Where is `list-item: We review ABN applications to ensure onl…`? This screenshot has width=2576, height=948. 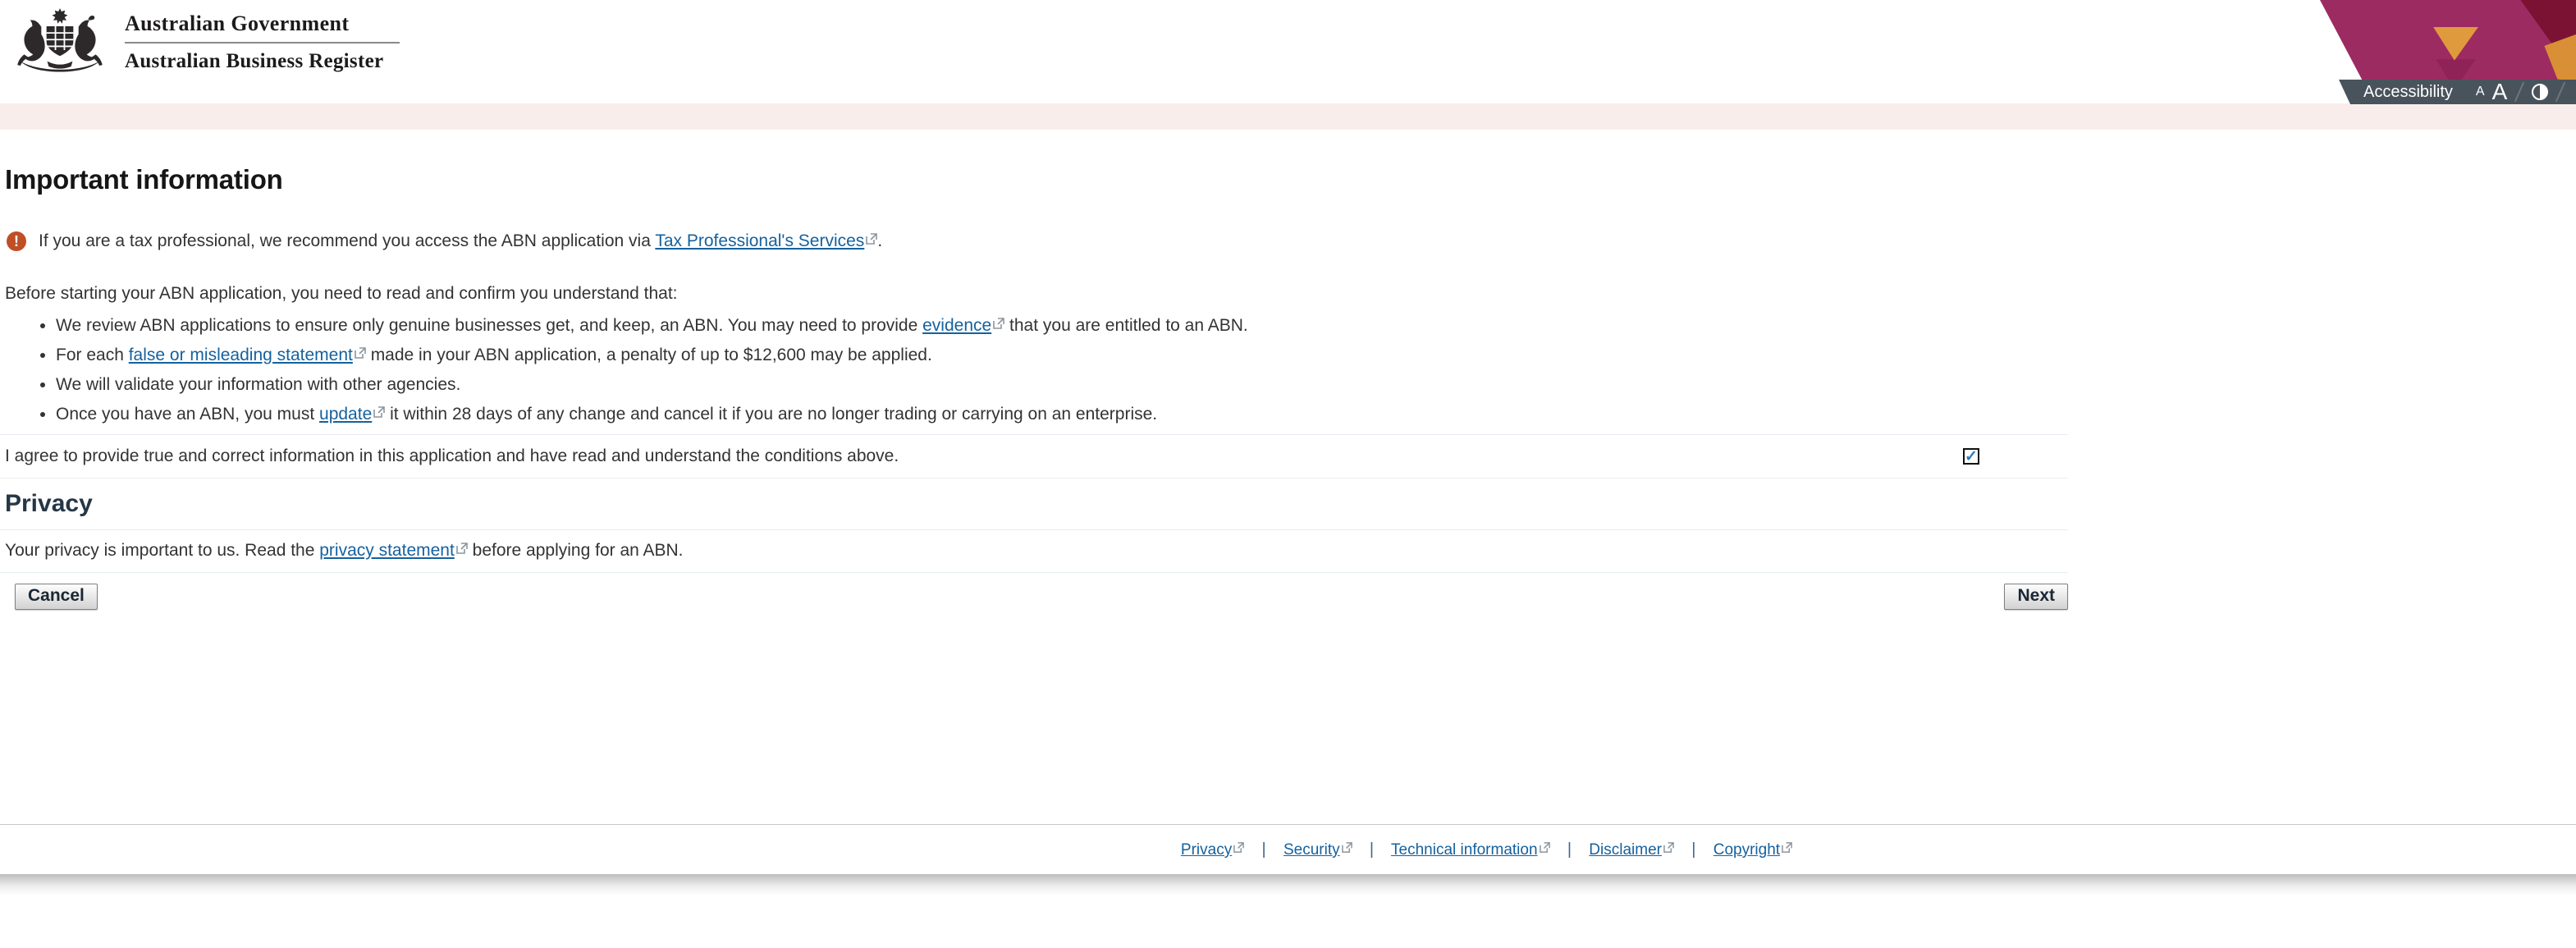 list-item: We review ABN applications to ensure onl… is located at coordinates (1062, 326).